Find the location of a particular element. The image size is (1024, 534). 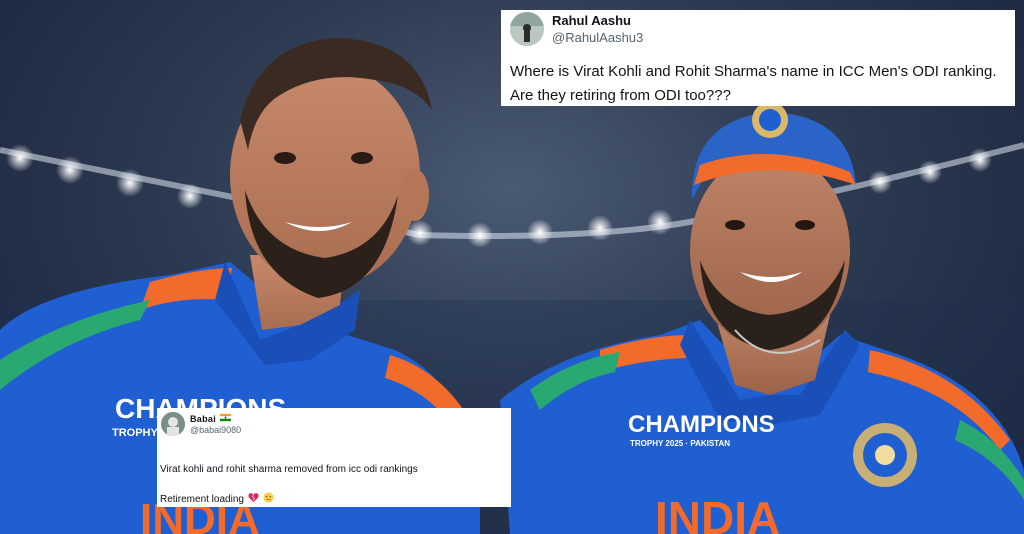

author-name-text: Babai is located at coordinates (203, 419).